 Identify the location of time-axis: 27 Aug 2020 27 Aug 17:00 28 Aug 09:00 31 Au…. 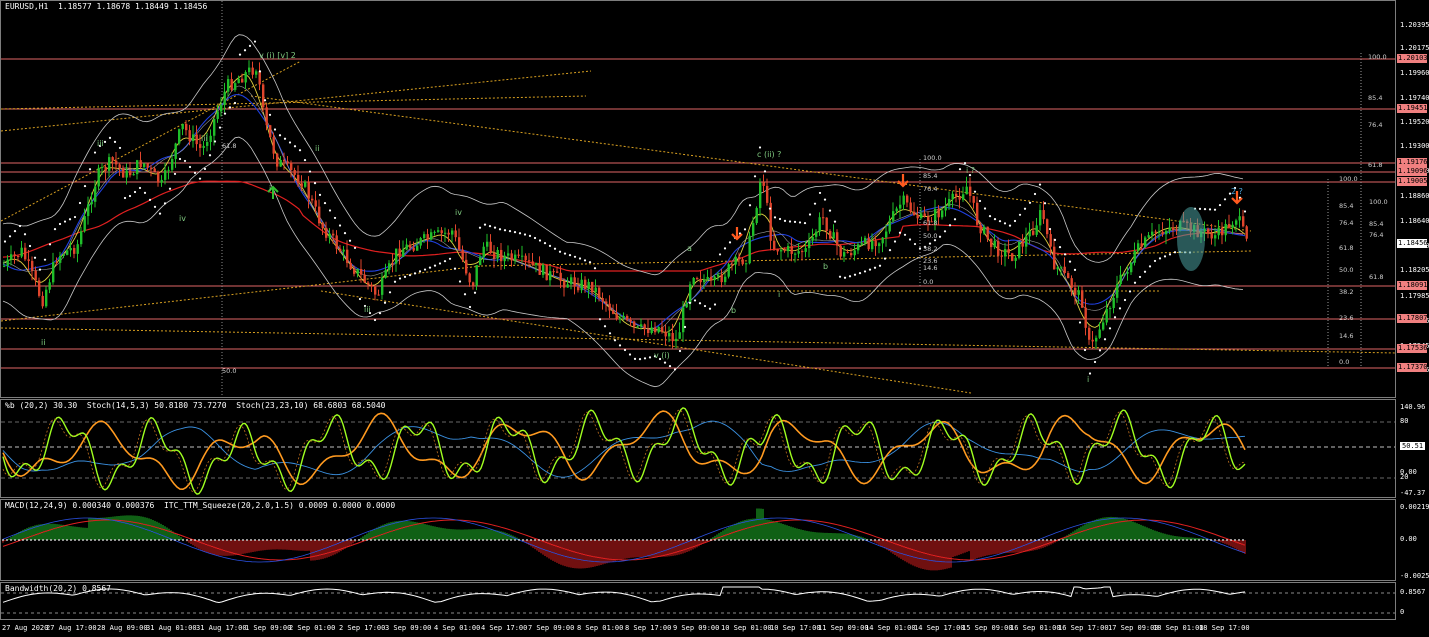
(698, 628).